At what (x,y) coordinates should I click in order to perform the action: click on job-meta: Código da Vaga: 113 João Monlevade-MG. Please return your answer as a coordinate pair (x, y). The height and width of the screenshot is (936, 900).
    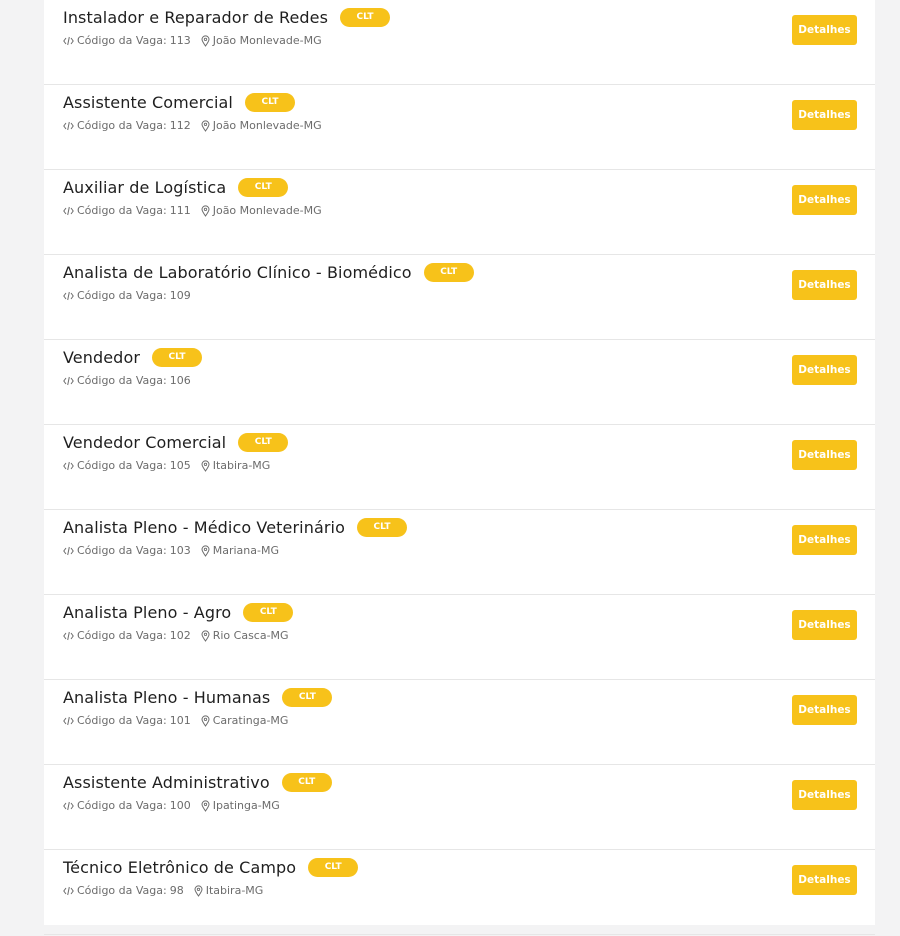
    Looking at the image, I should click on (192, 40).